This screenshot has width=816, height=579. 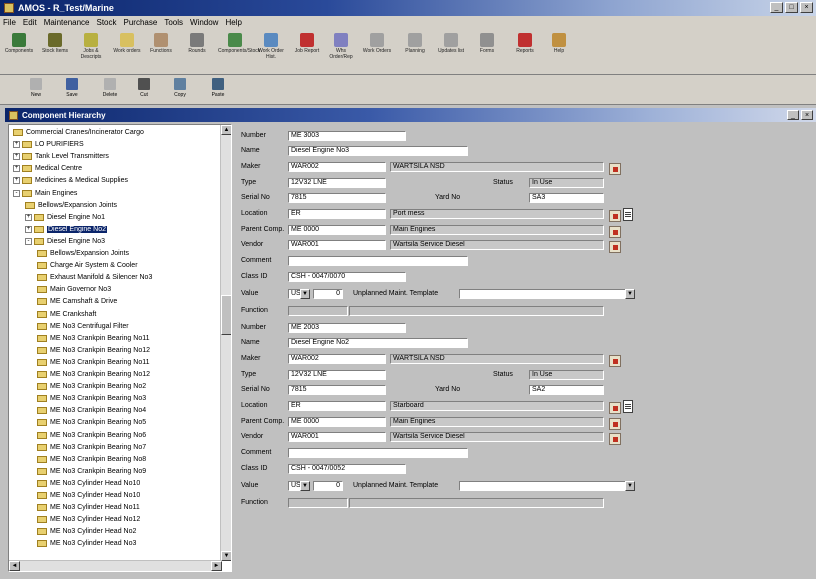 What do you see at coordinates (55, 43) in the screenshot?
I see `toolbar-button-1: Stock Items` at bounding box center [55, 43].